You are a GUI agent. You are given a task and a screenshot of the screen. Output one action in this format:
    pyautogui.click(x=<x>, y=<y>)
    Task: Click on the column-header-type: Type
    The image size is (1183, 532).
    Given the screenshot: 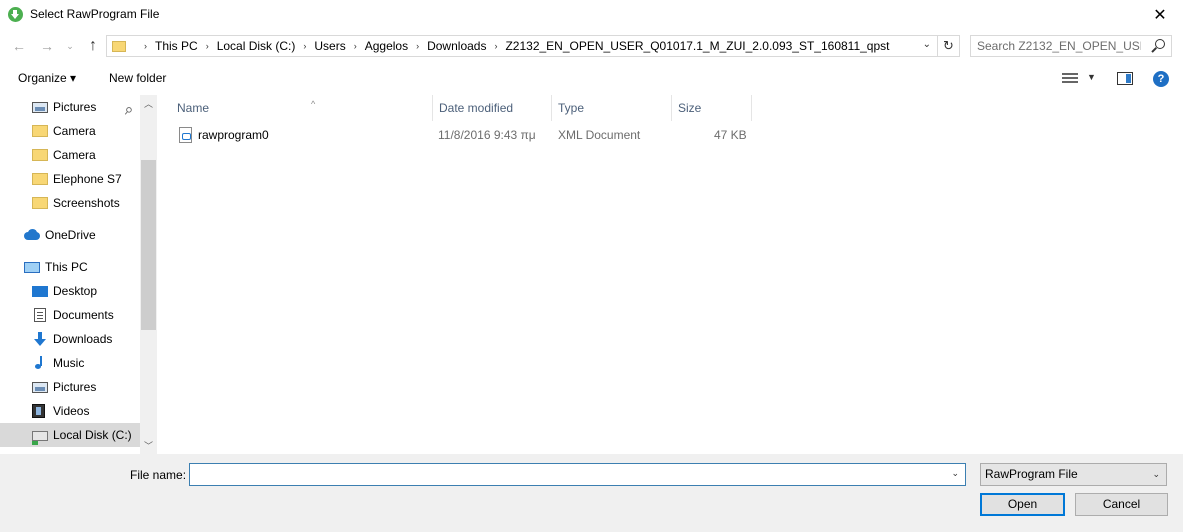 What is the action you would take?
    pyautogui.click(x=612, y=108)
    